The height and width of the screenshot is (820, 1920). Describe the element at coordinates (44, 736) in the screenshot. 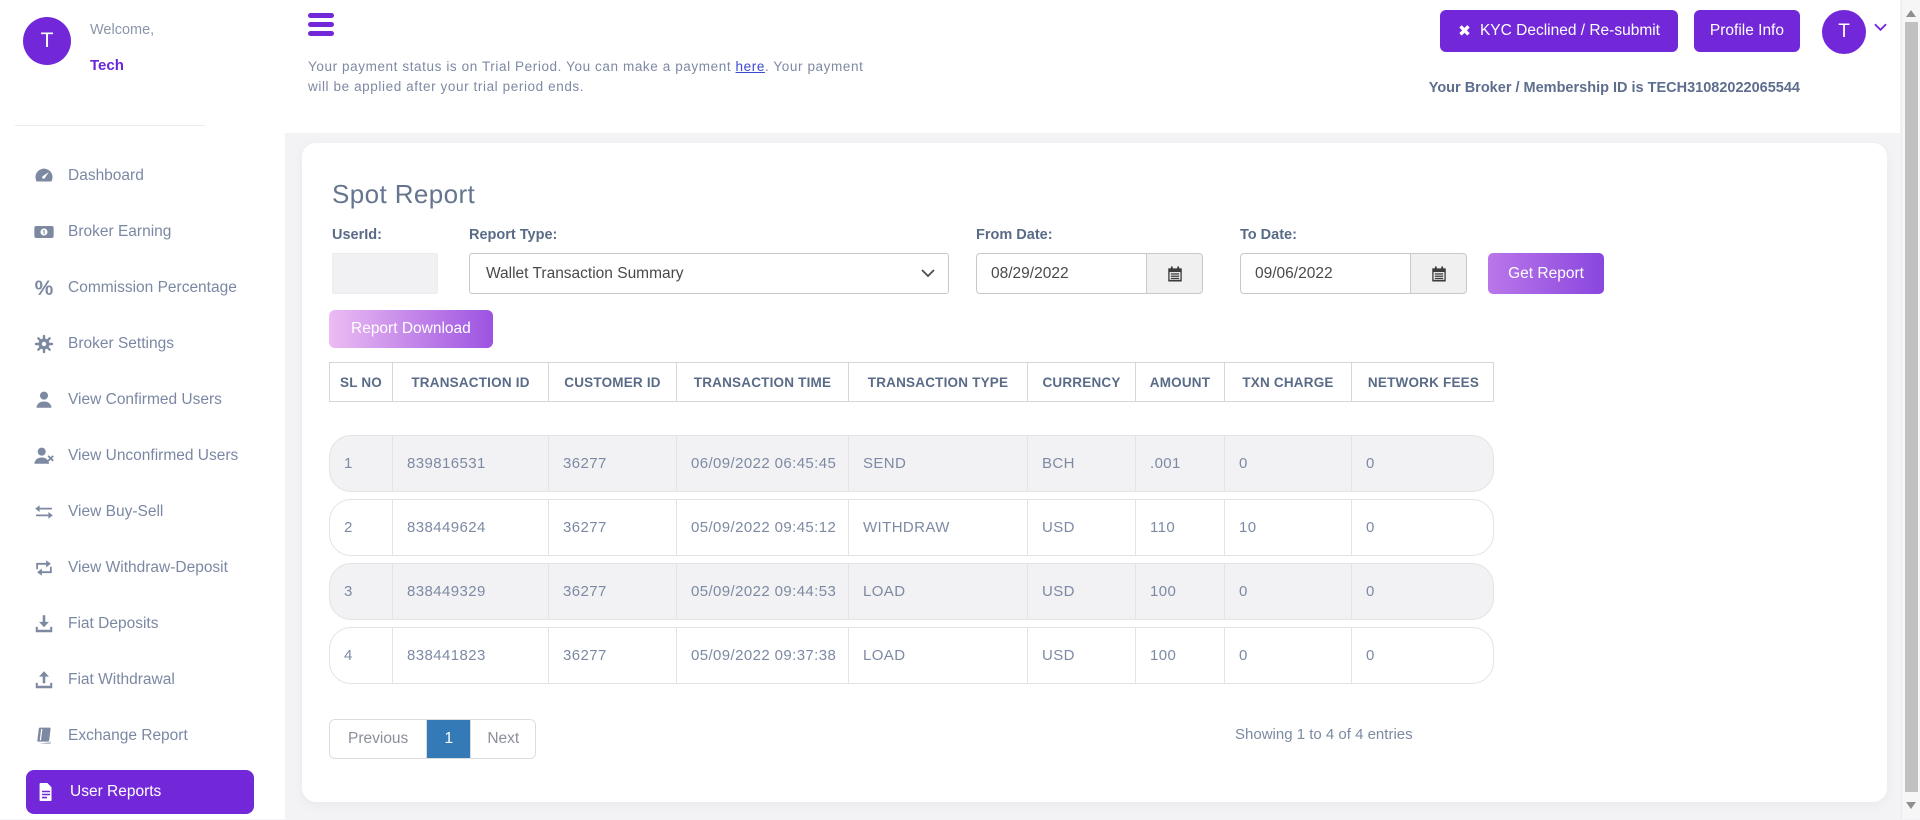

I see `book-icon` at that location.